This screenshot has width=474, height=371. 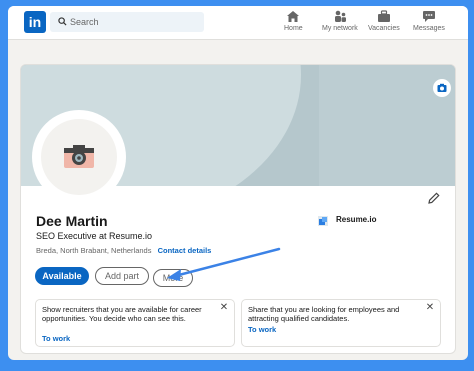 I want to click on nav-item-vacancies: Vacancies, so click(x=384, y=21).